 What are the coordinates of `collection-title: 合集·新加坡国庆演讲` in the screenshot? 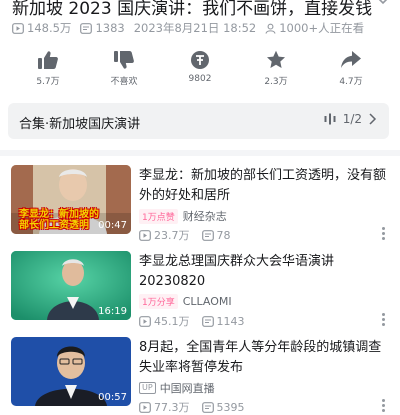 It's located at (80, 124).